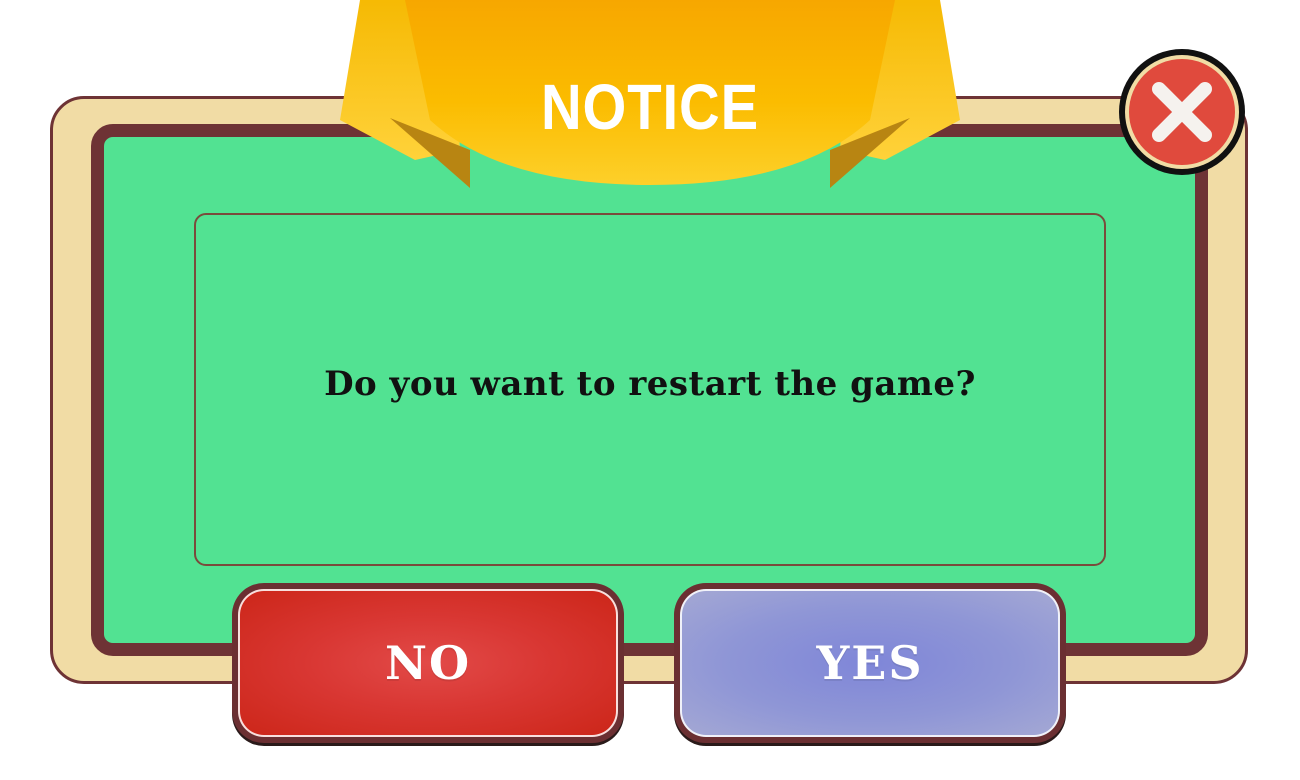  I want to click on yes-button-label: YES, so click(870, 663).